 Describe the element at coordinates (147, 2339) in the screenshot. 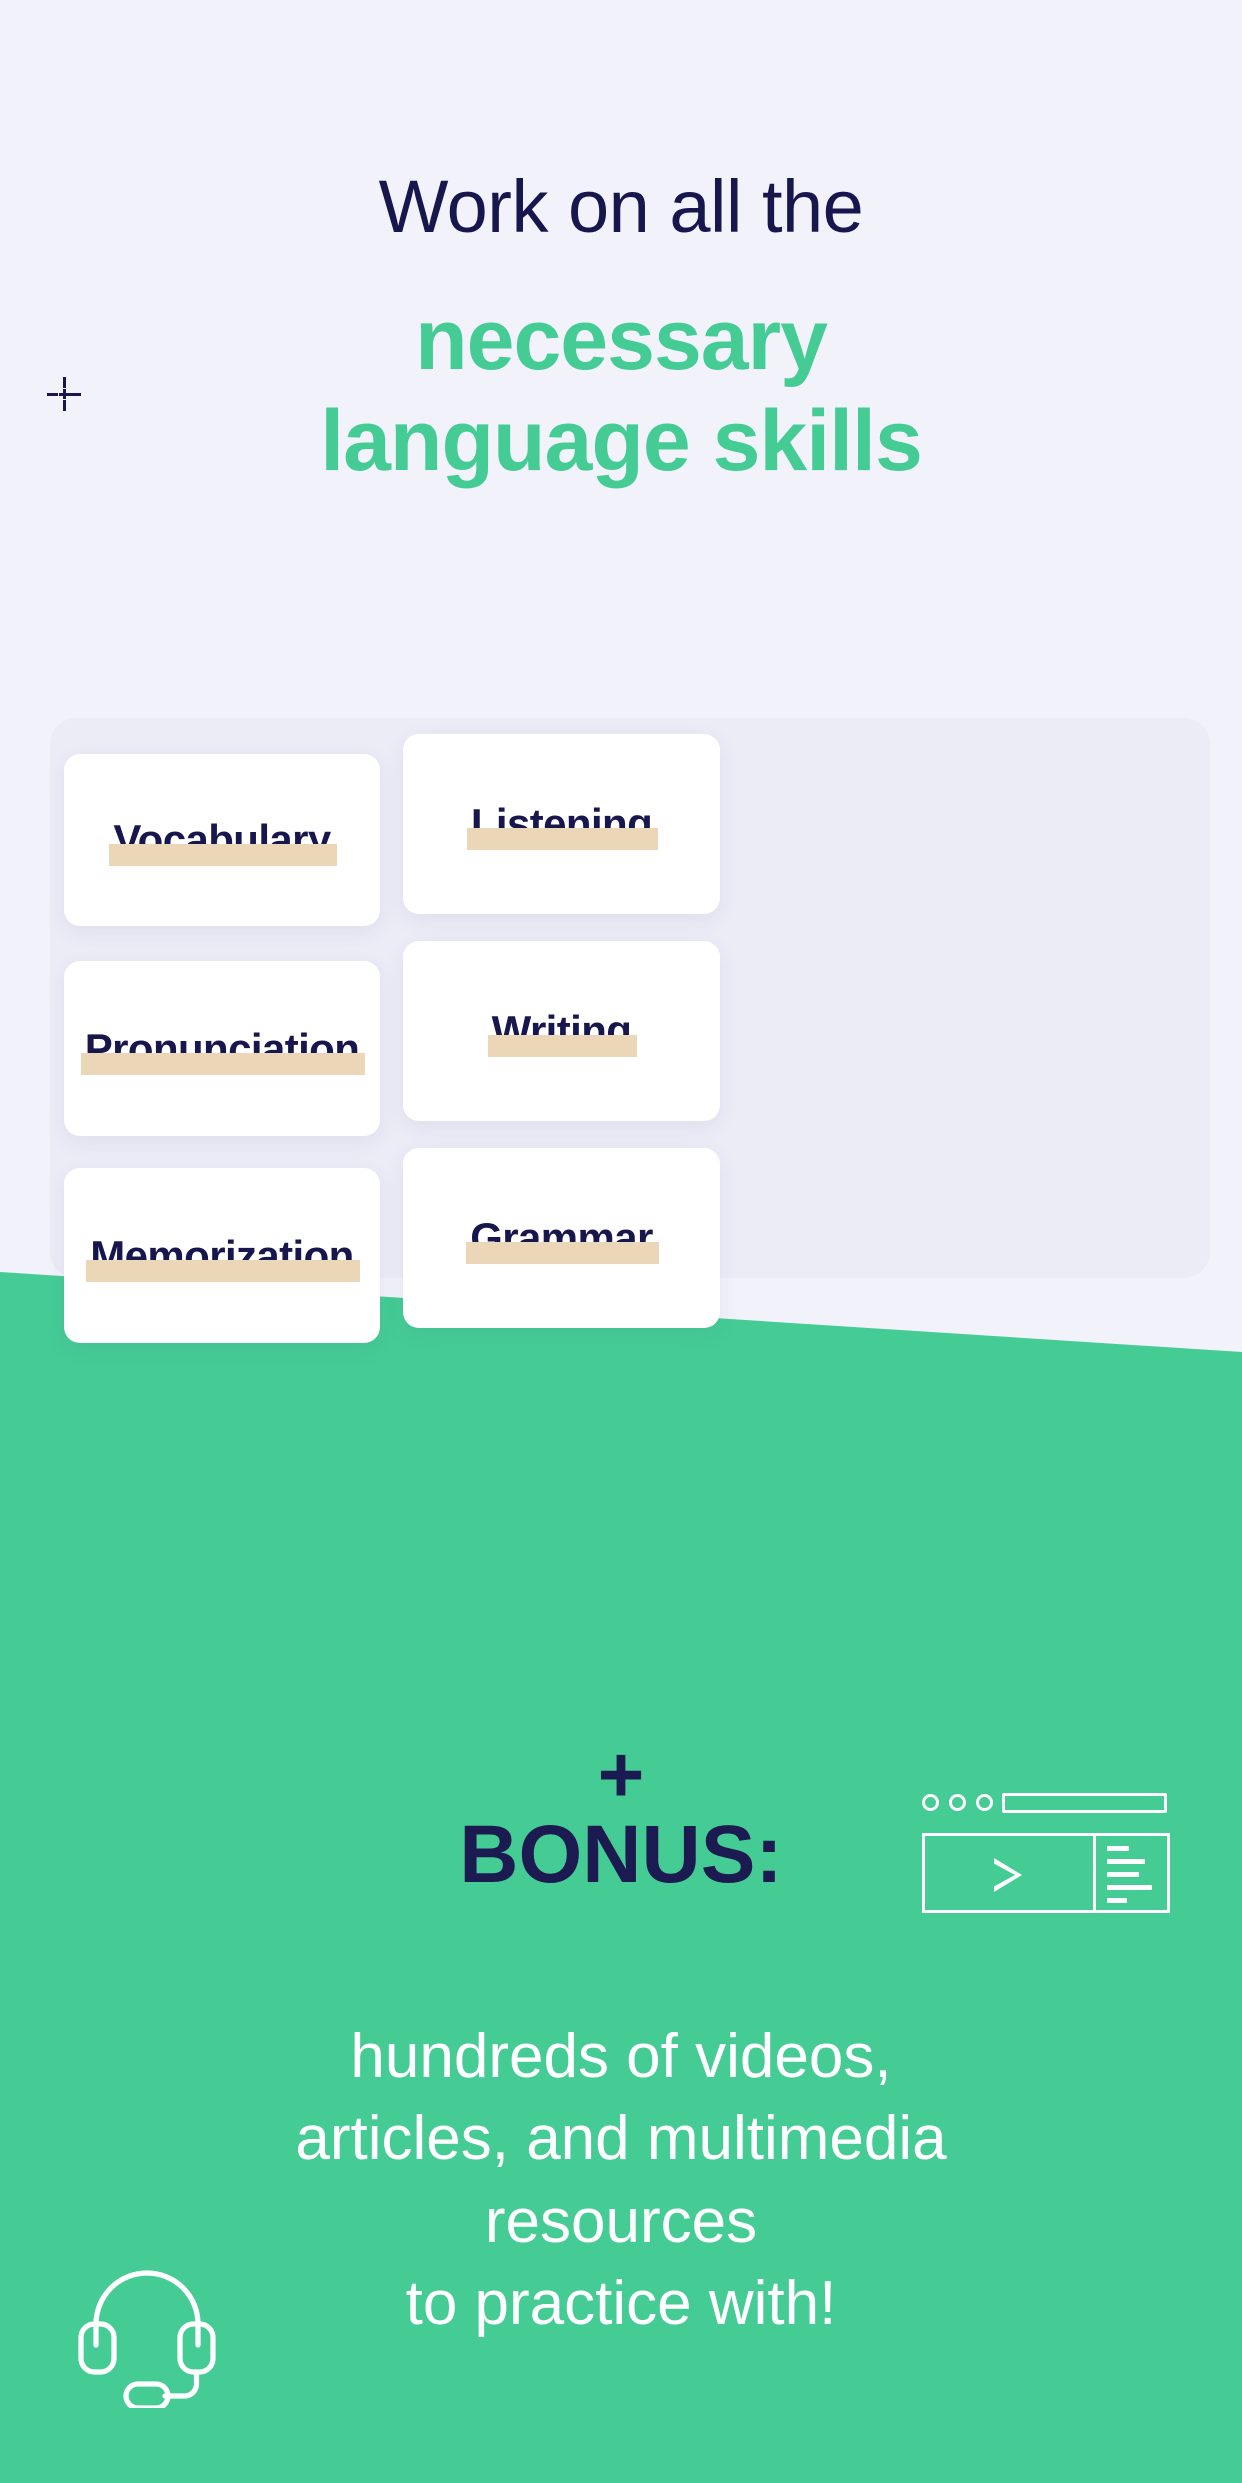

I see `headset-icon` at that location.